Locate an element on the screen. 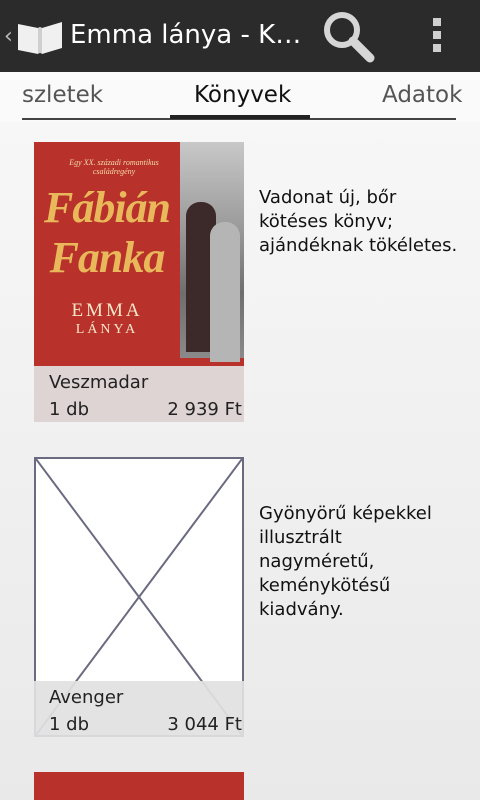  tab-selected-indicator is located at coordinates (240, 117).